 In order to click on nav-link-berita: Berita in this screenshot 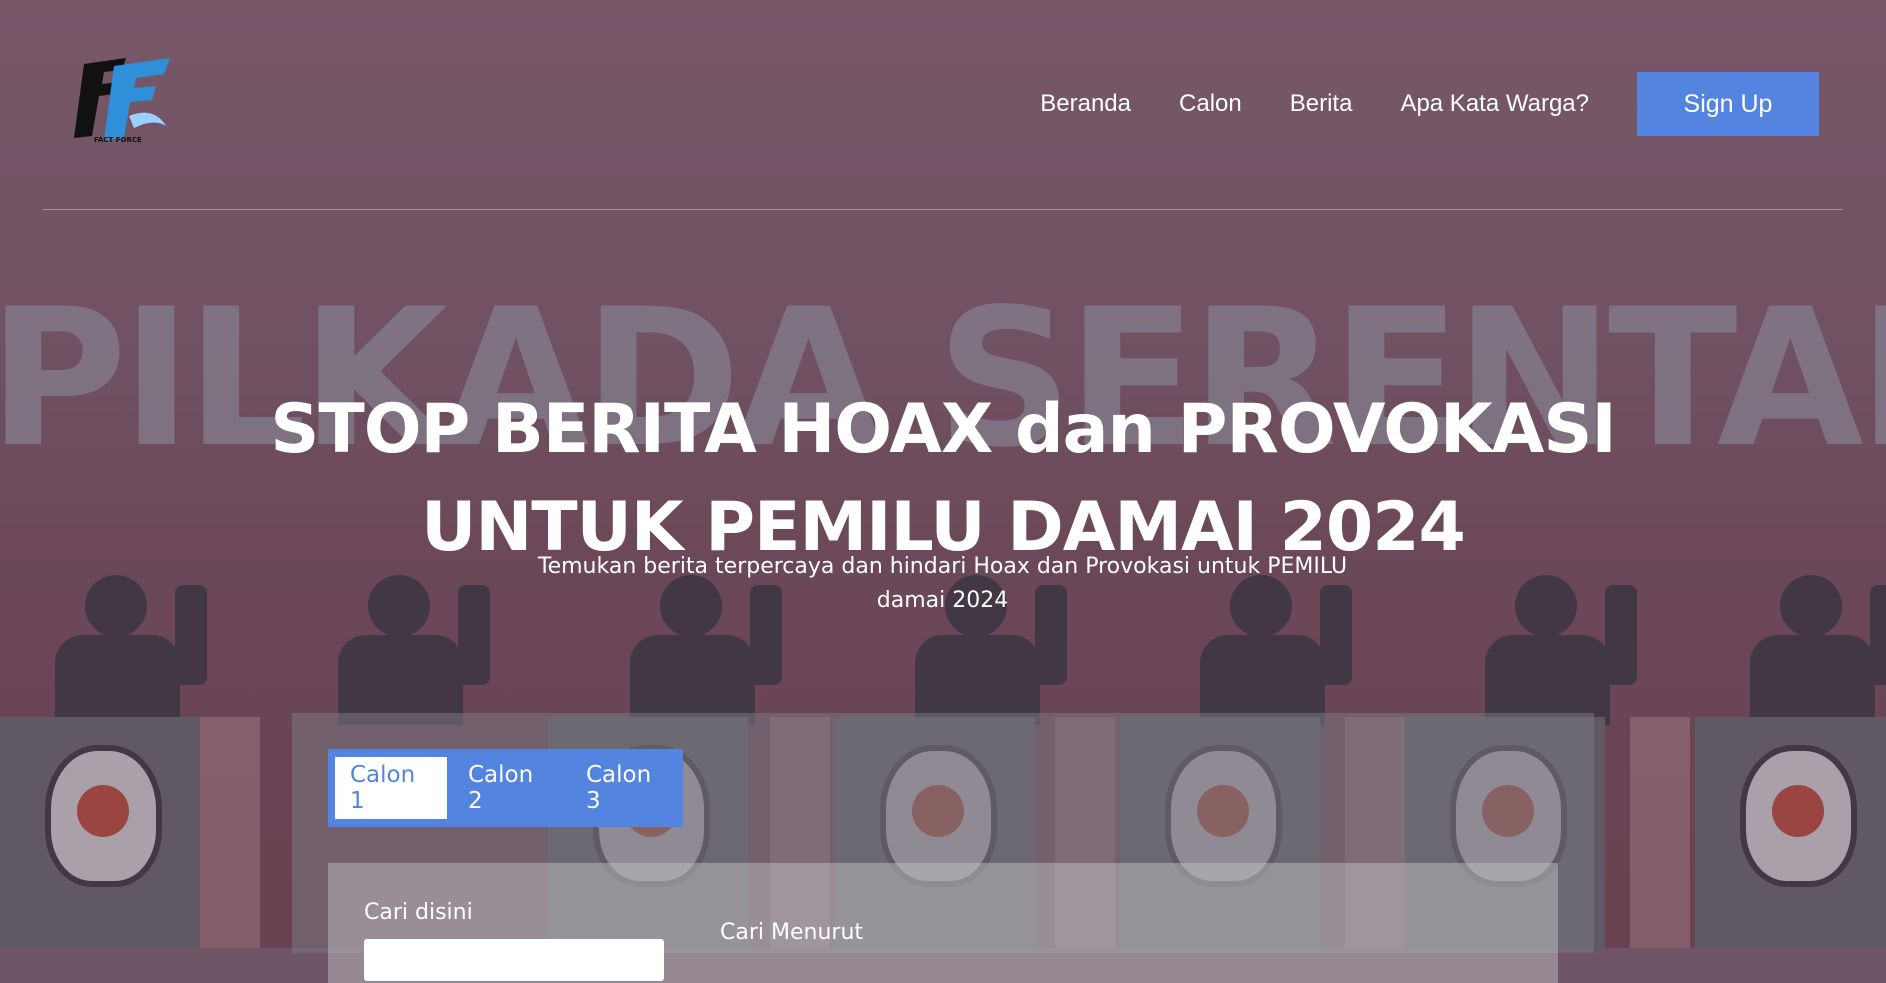, I will do `click(1321, 104)`.